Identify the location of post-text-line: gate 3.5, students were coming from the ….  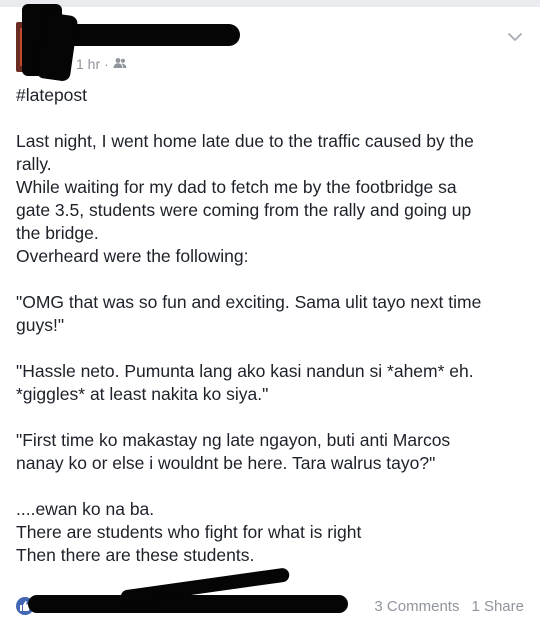
(244, 210).